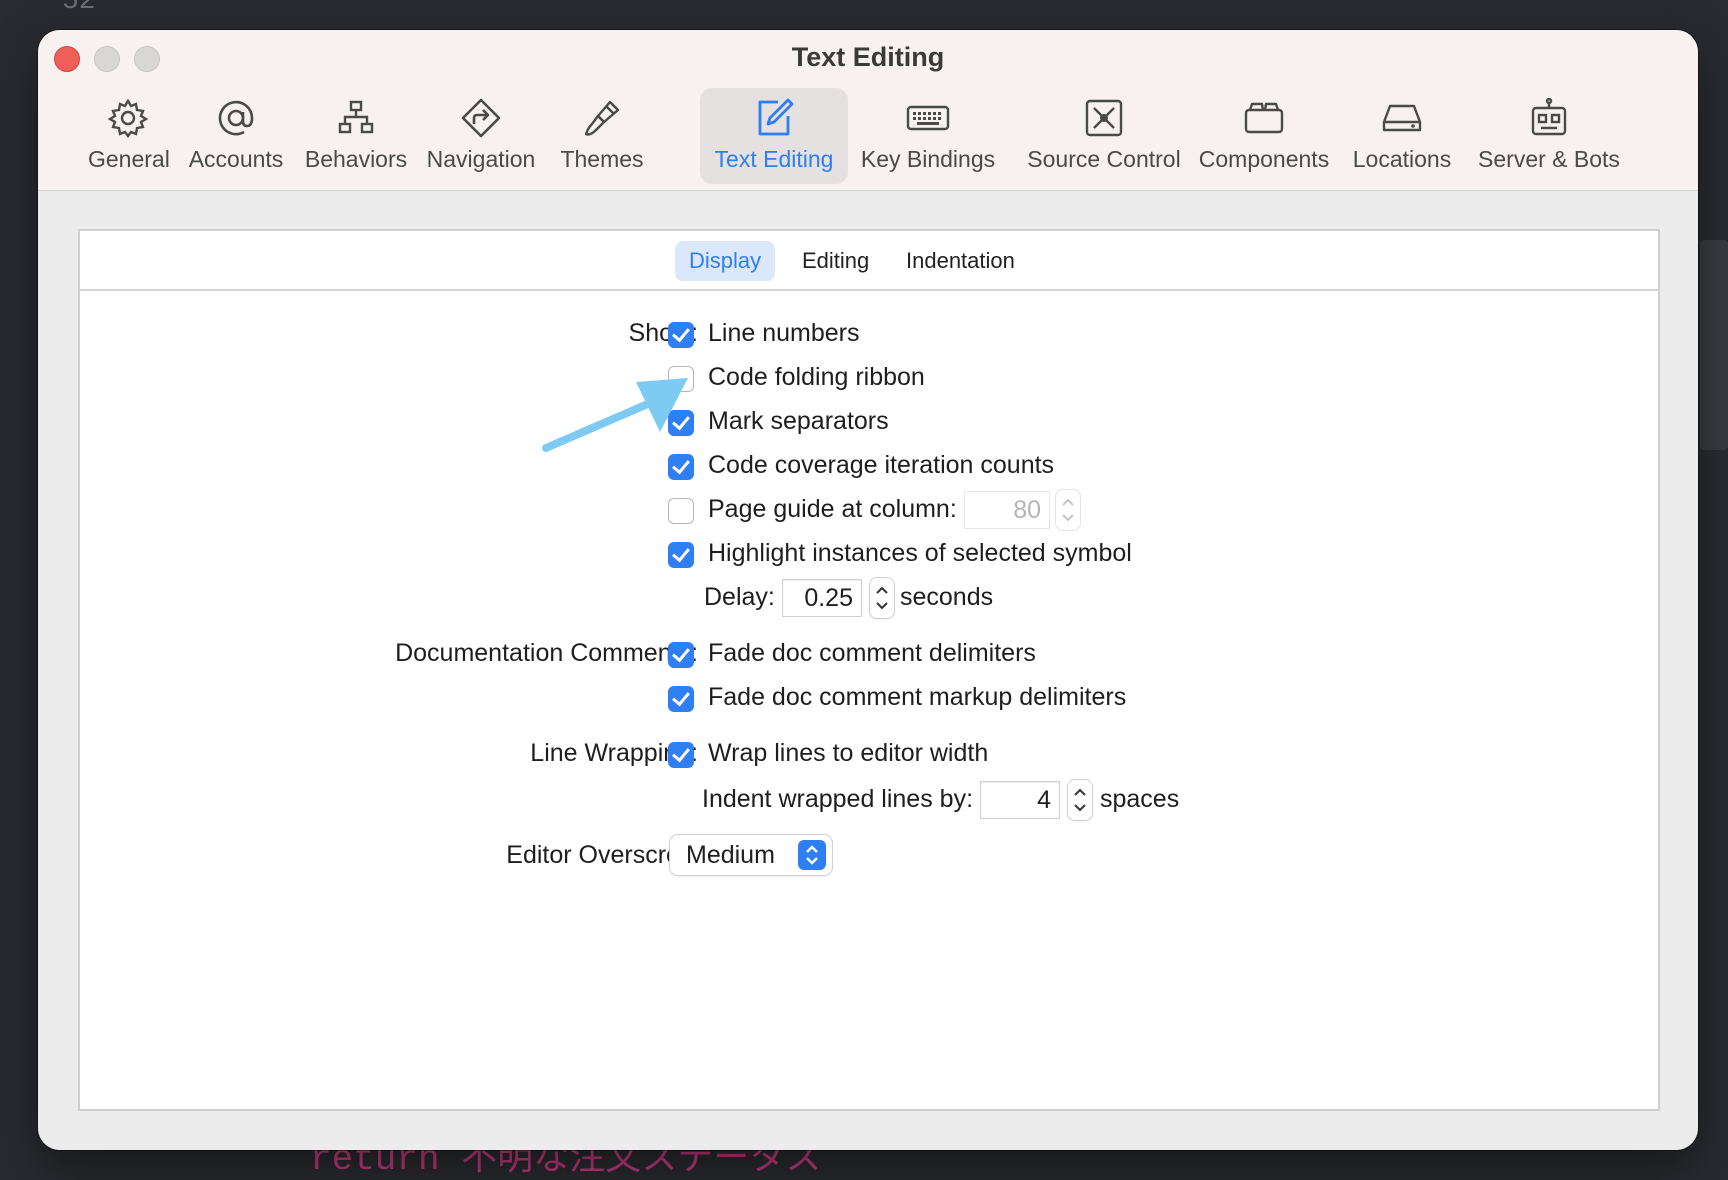 This screenshot has height=1180, width=1728. I want to click on code-coverage-label: Code coverage iteration counts, so click(881, 465).